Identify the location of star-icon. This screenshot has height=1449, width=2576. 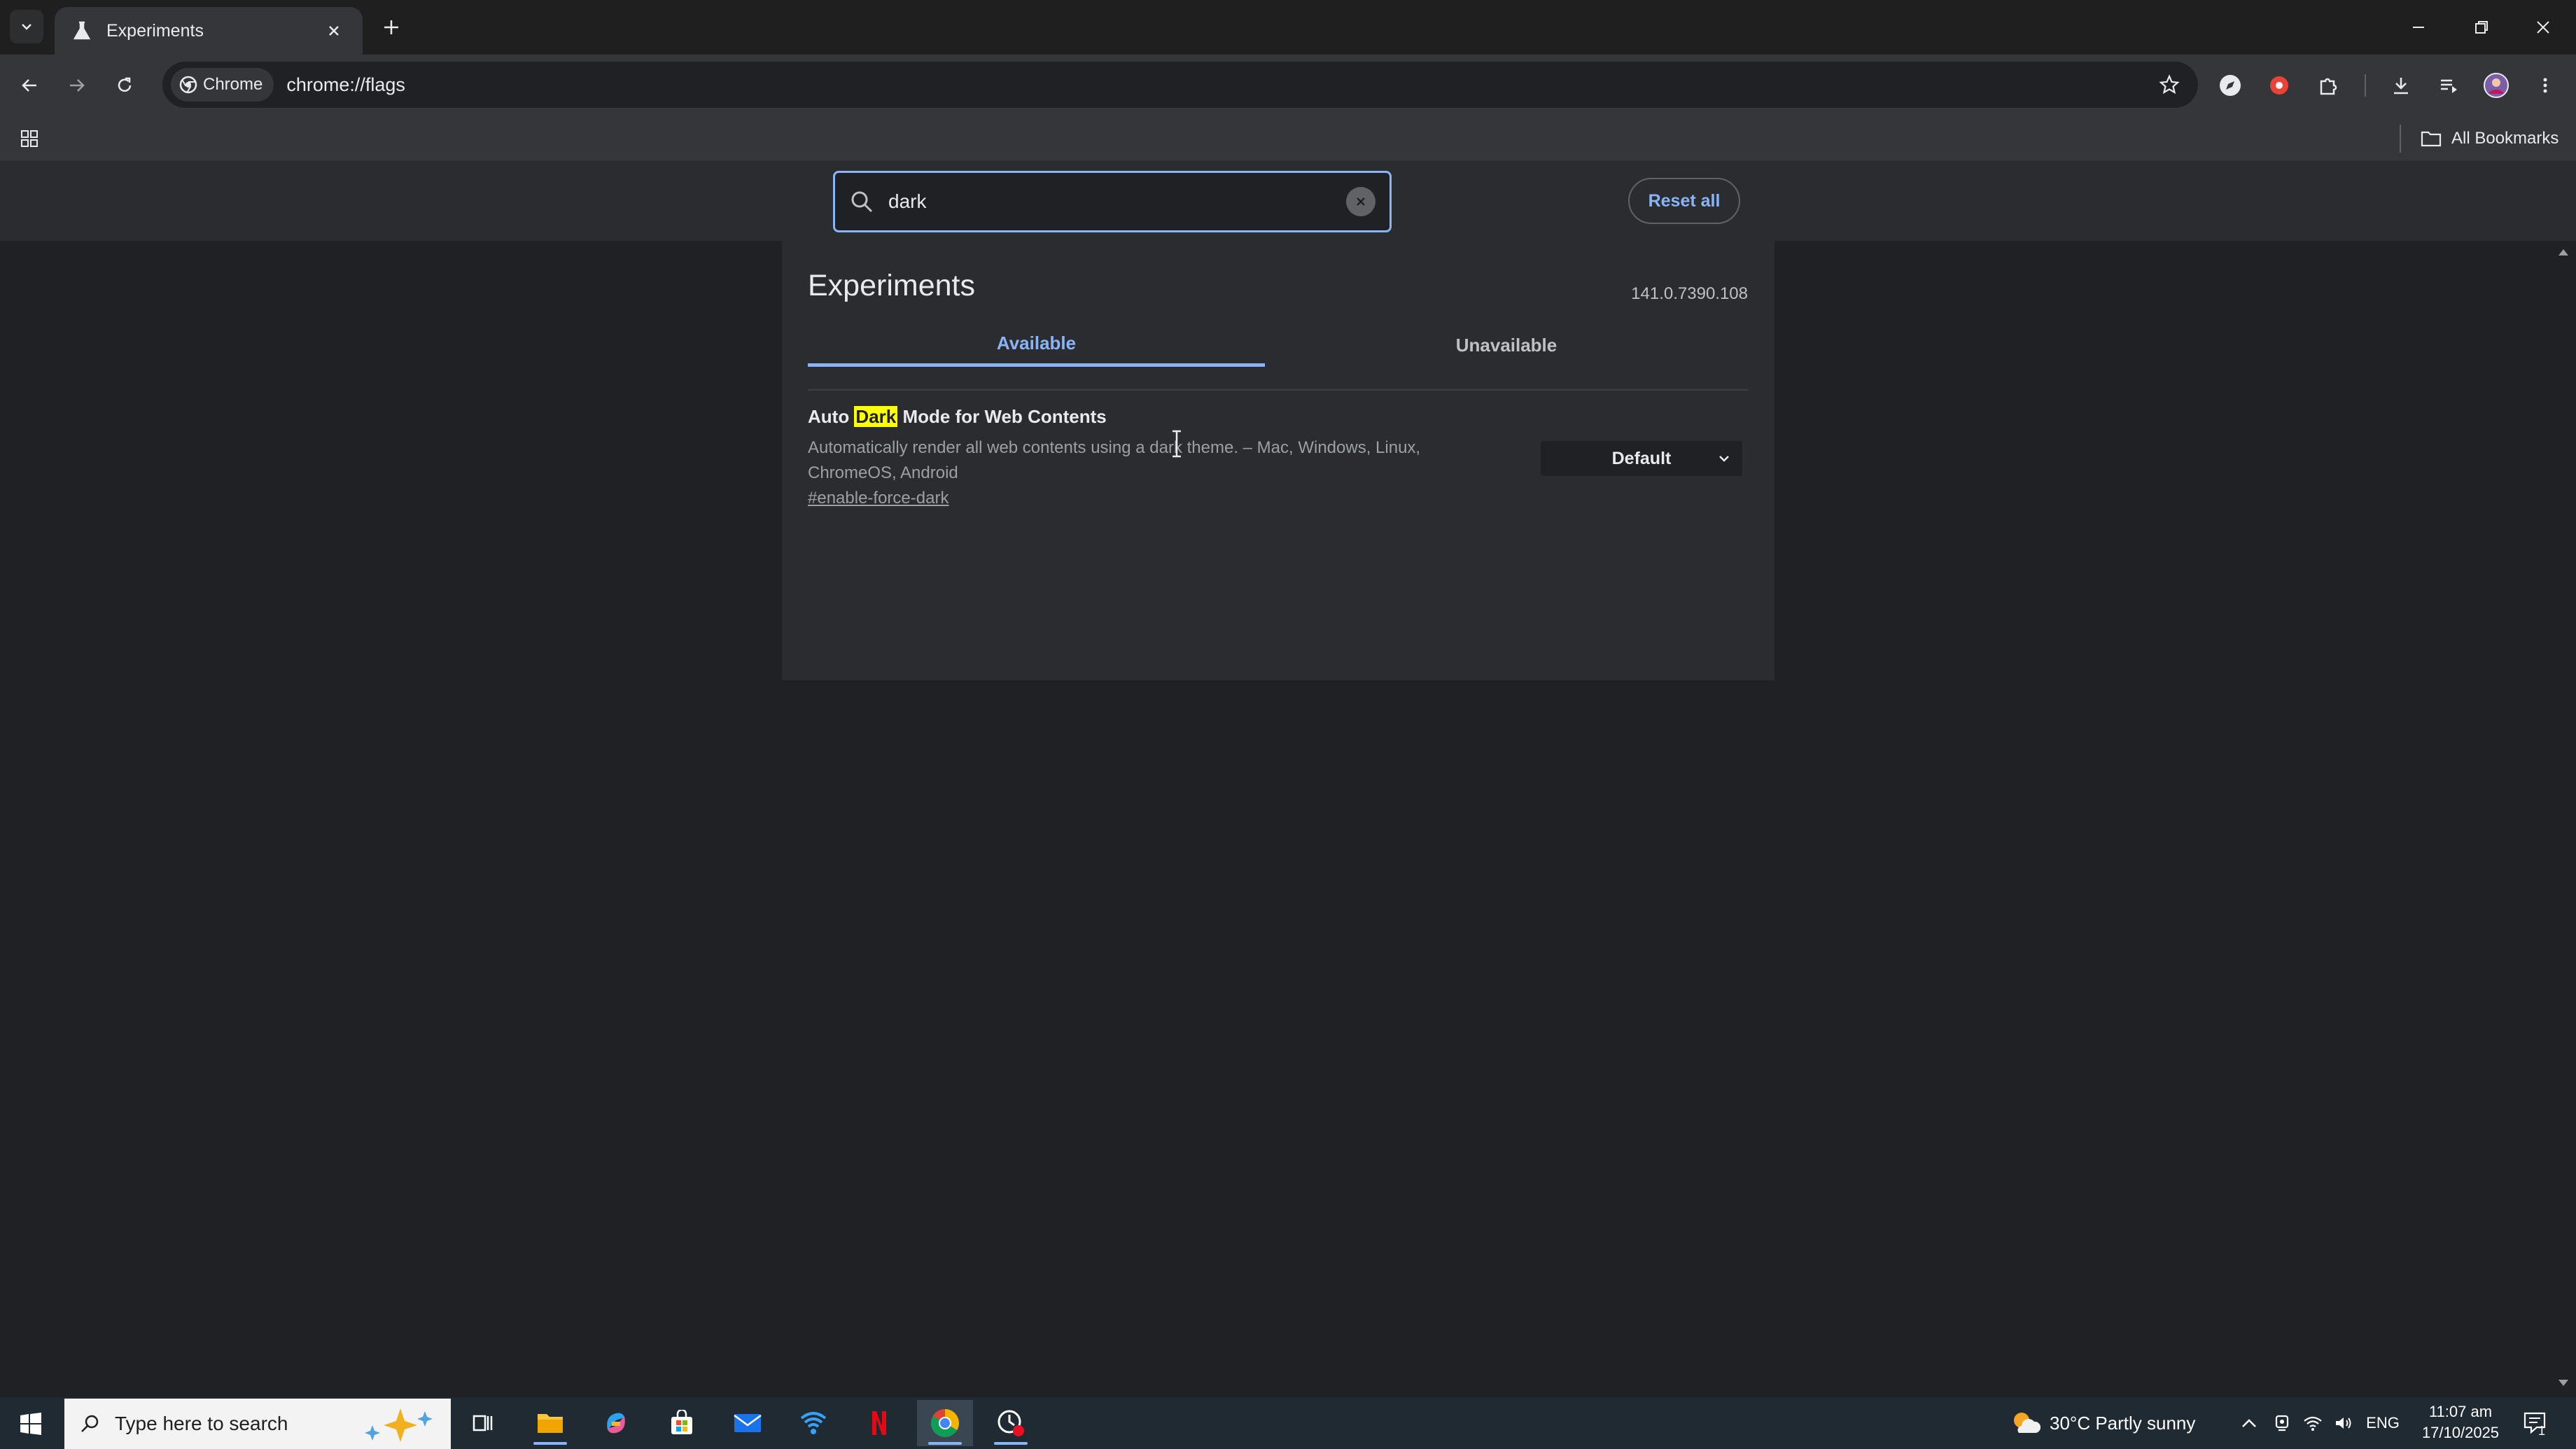
(2169, 84).